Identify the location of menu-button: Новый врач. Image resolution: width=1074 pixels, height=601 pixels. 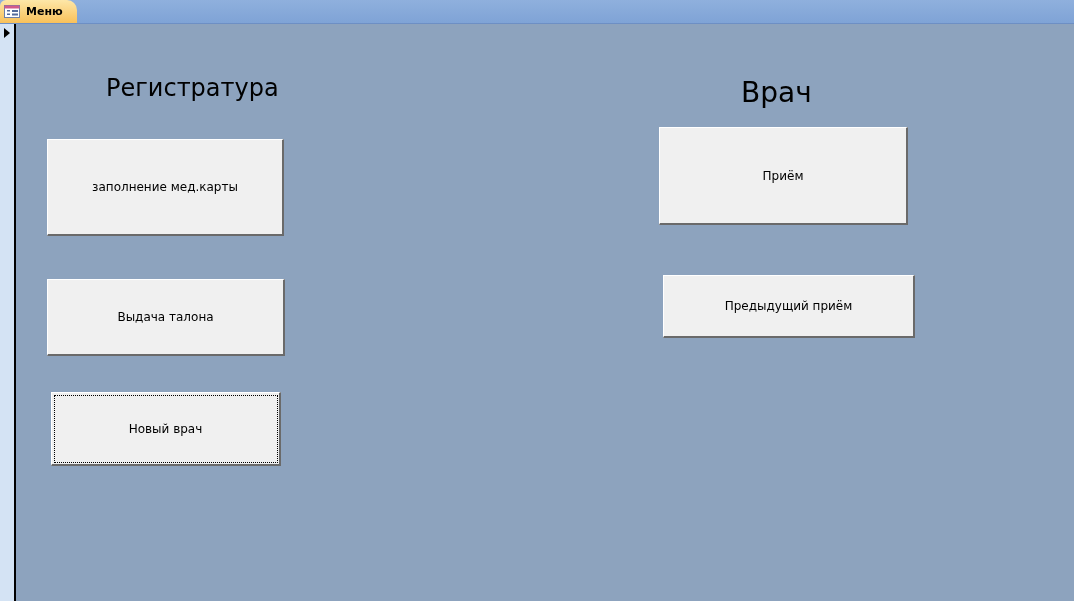
(166, 429).